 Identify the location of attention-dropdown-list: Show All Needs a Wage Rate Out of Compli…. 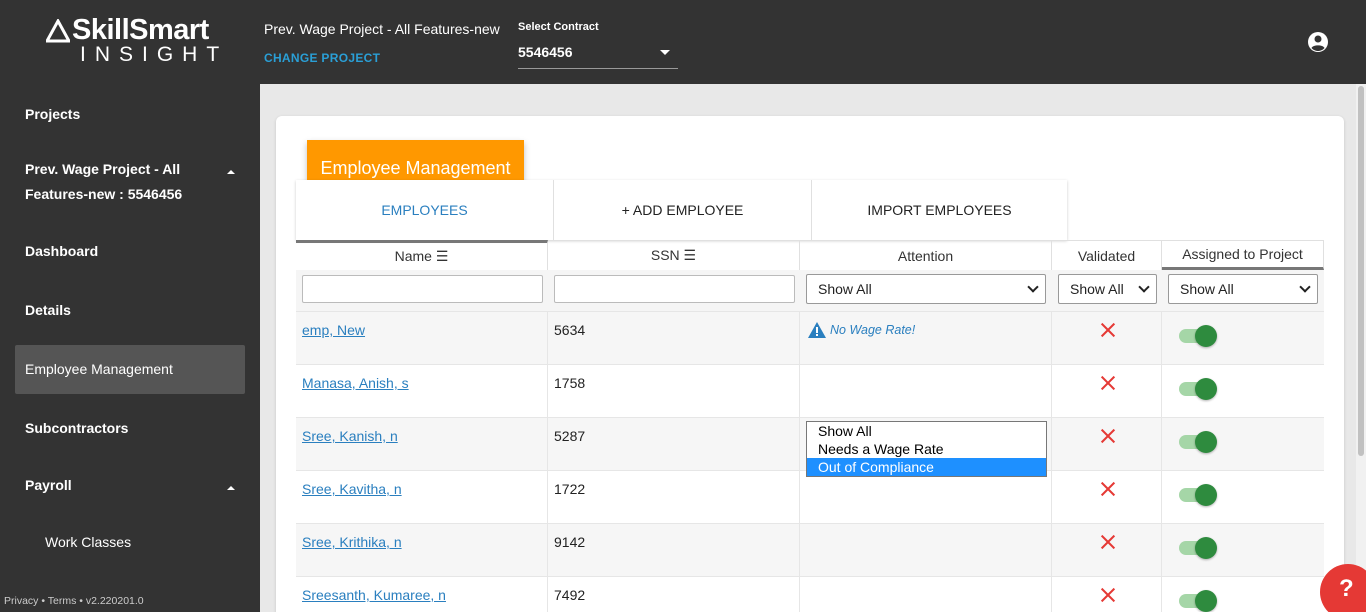
(926, 449).